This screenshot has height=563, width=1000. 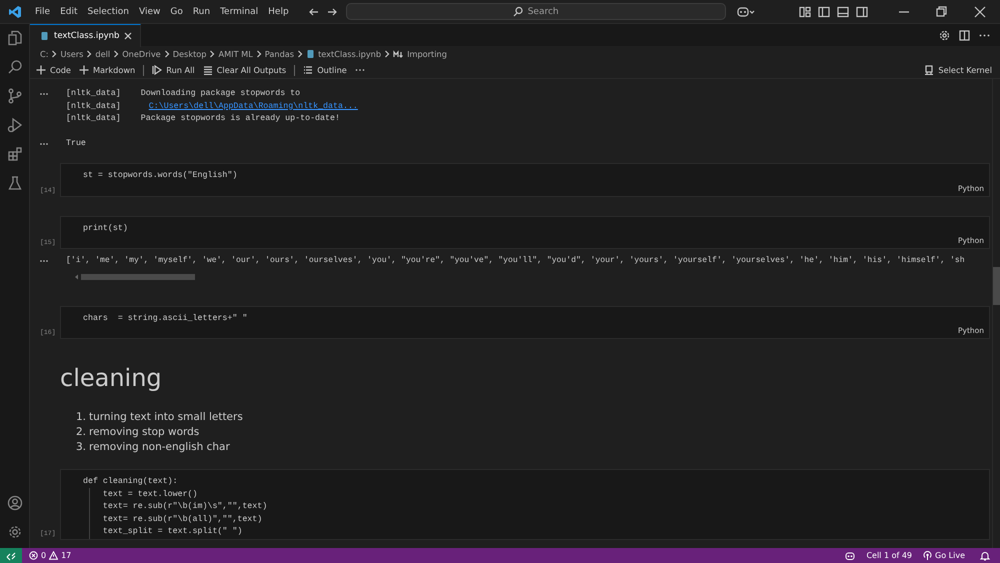 What do you see at coordinates (185, 507) in the screenshot?
I see `code-line: text= re.sub(r"\b(im)\s","",text)` at bounding box center [185, 507].